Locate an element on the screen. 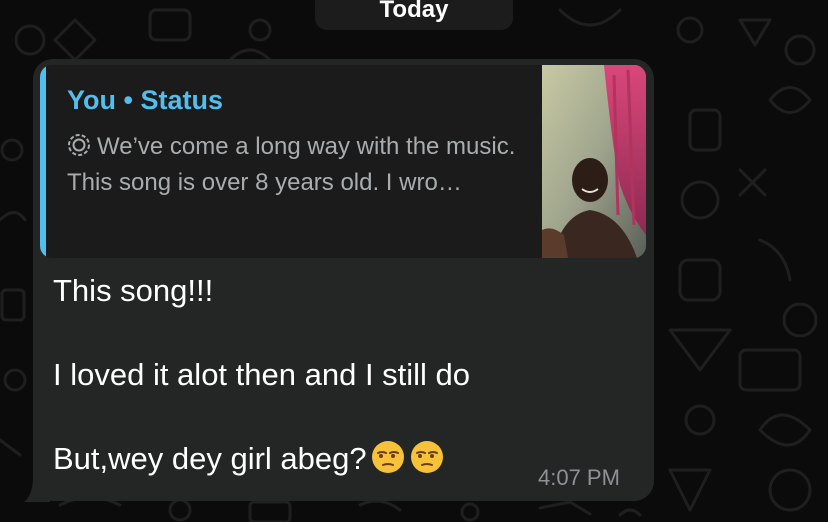  date-separator-label: Today is located at coordinates (414, 11).